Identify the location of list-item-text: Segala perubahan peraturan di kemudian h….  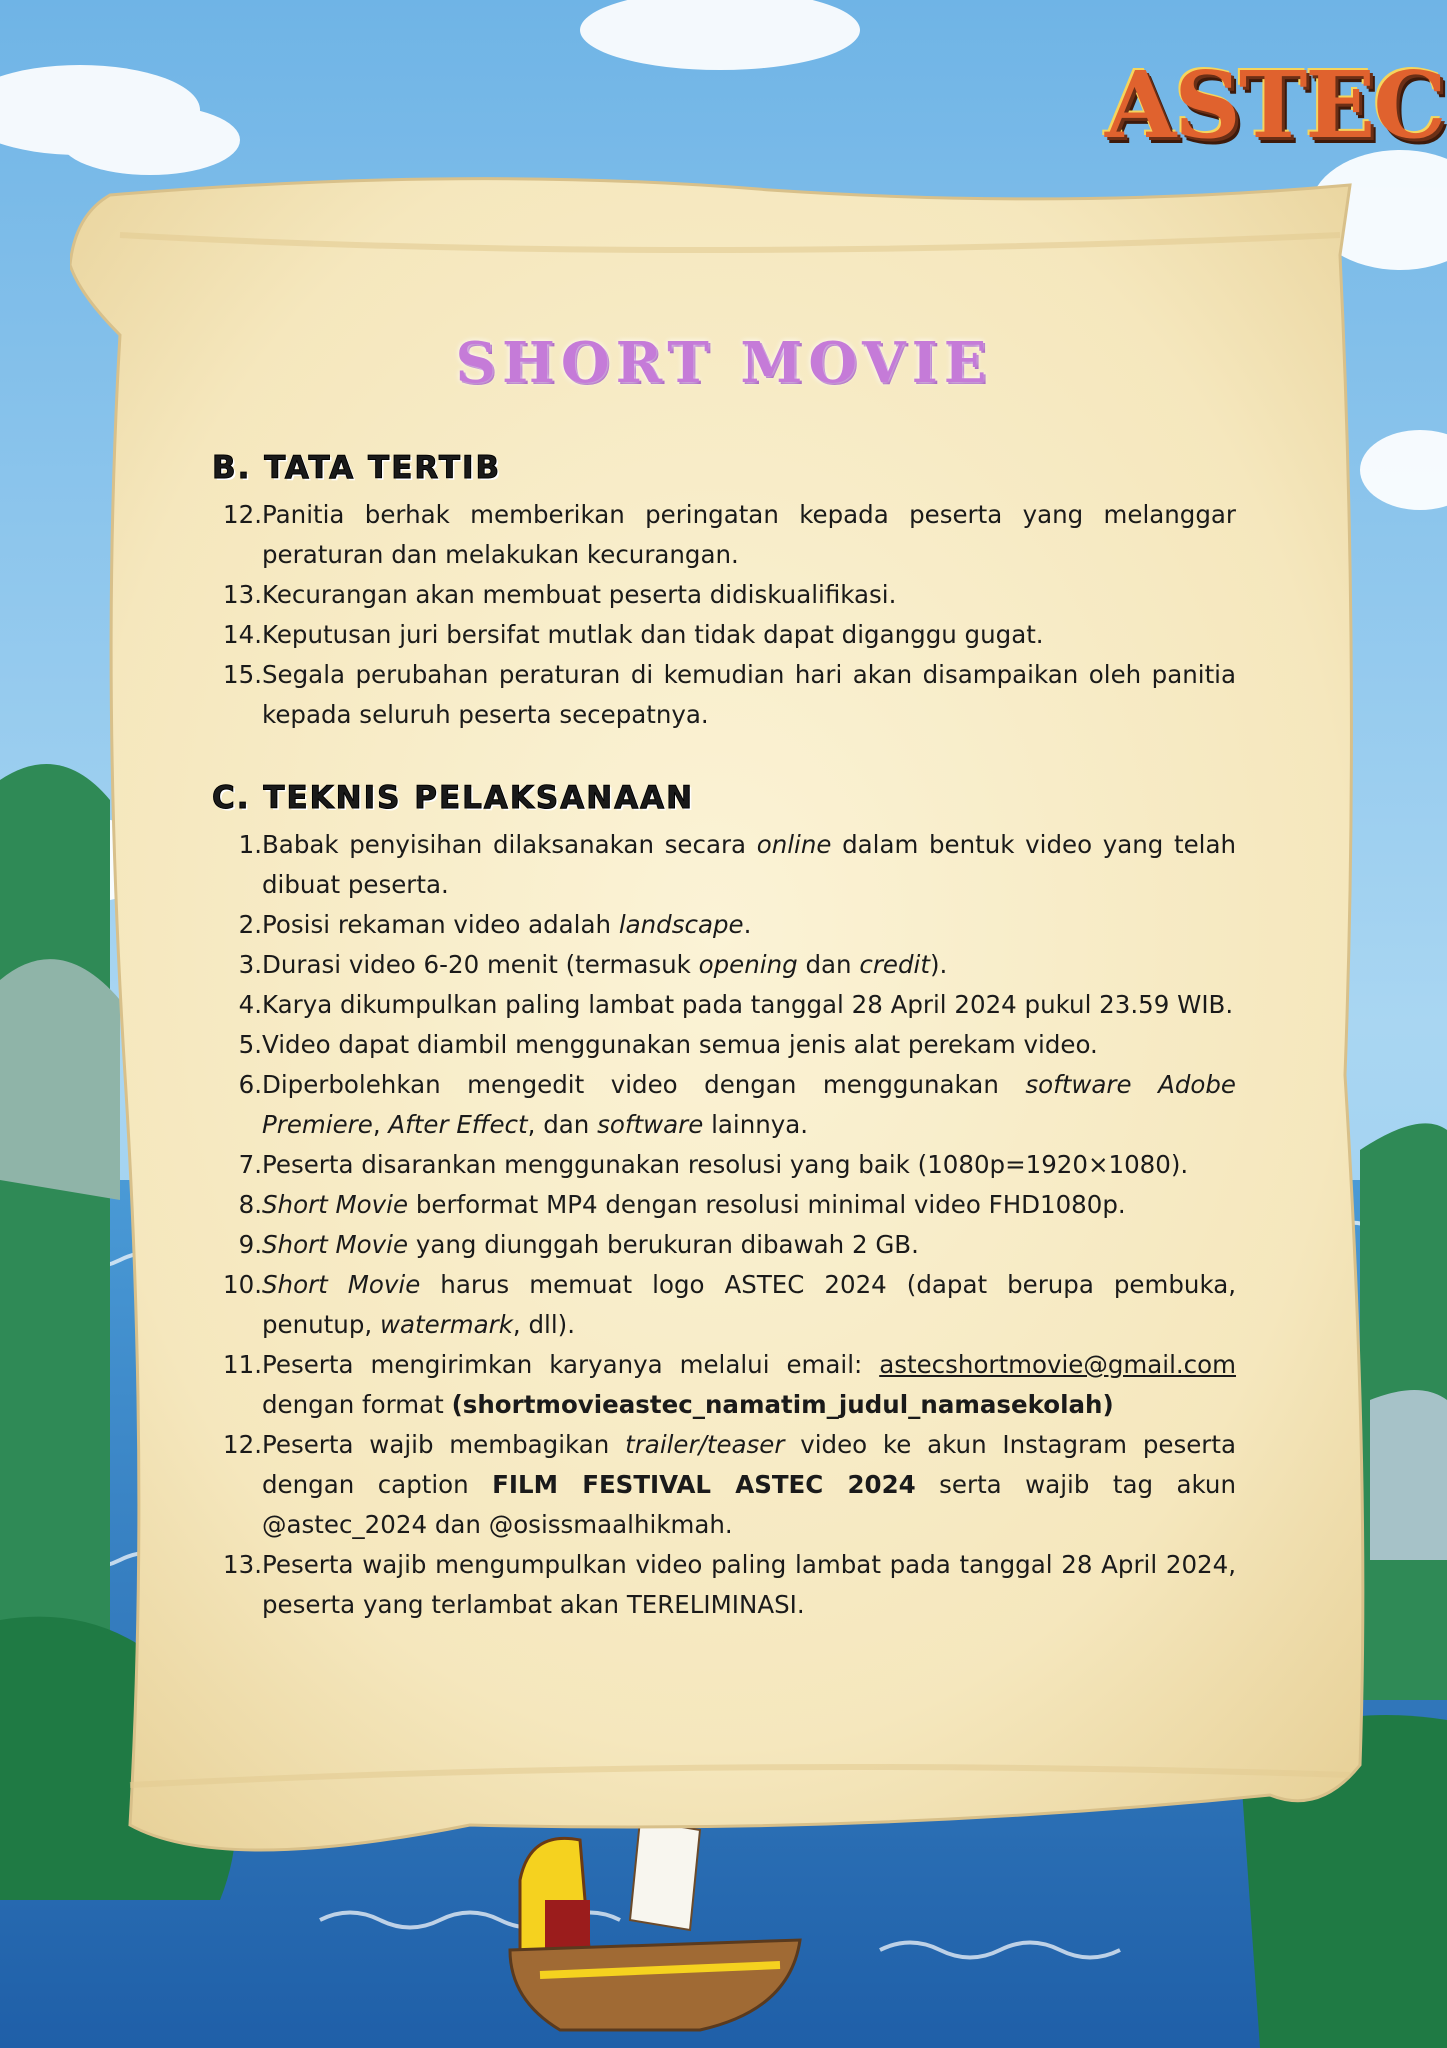
(749, 694).